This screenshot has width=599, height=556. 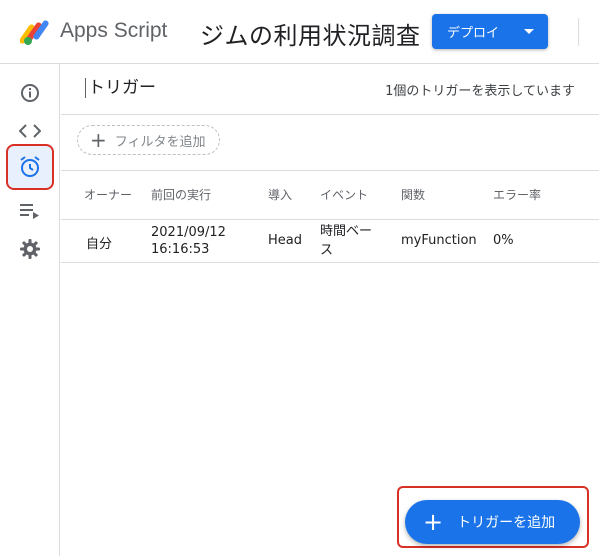 I want to click on sidebar-item-executions, so click(x=30, y=211).